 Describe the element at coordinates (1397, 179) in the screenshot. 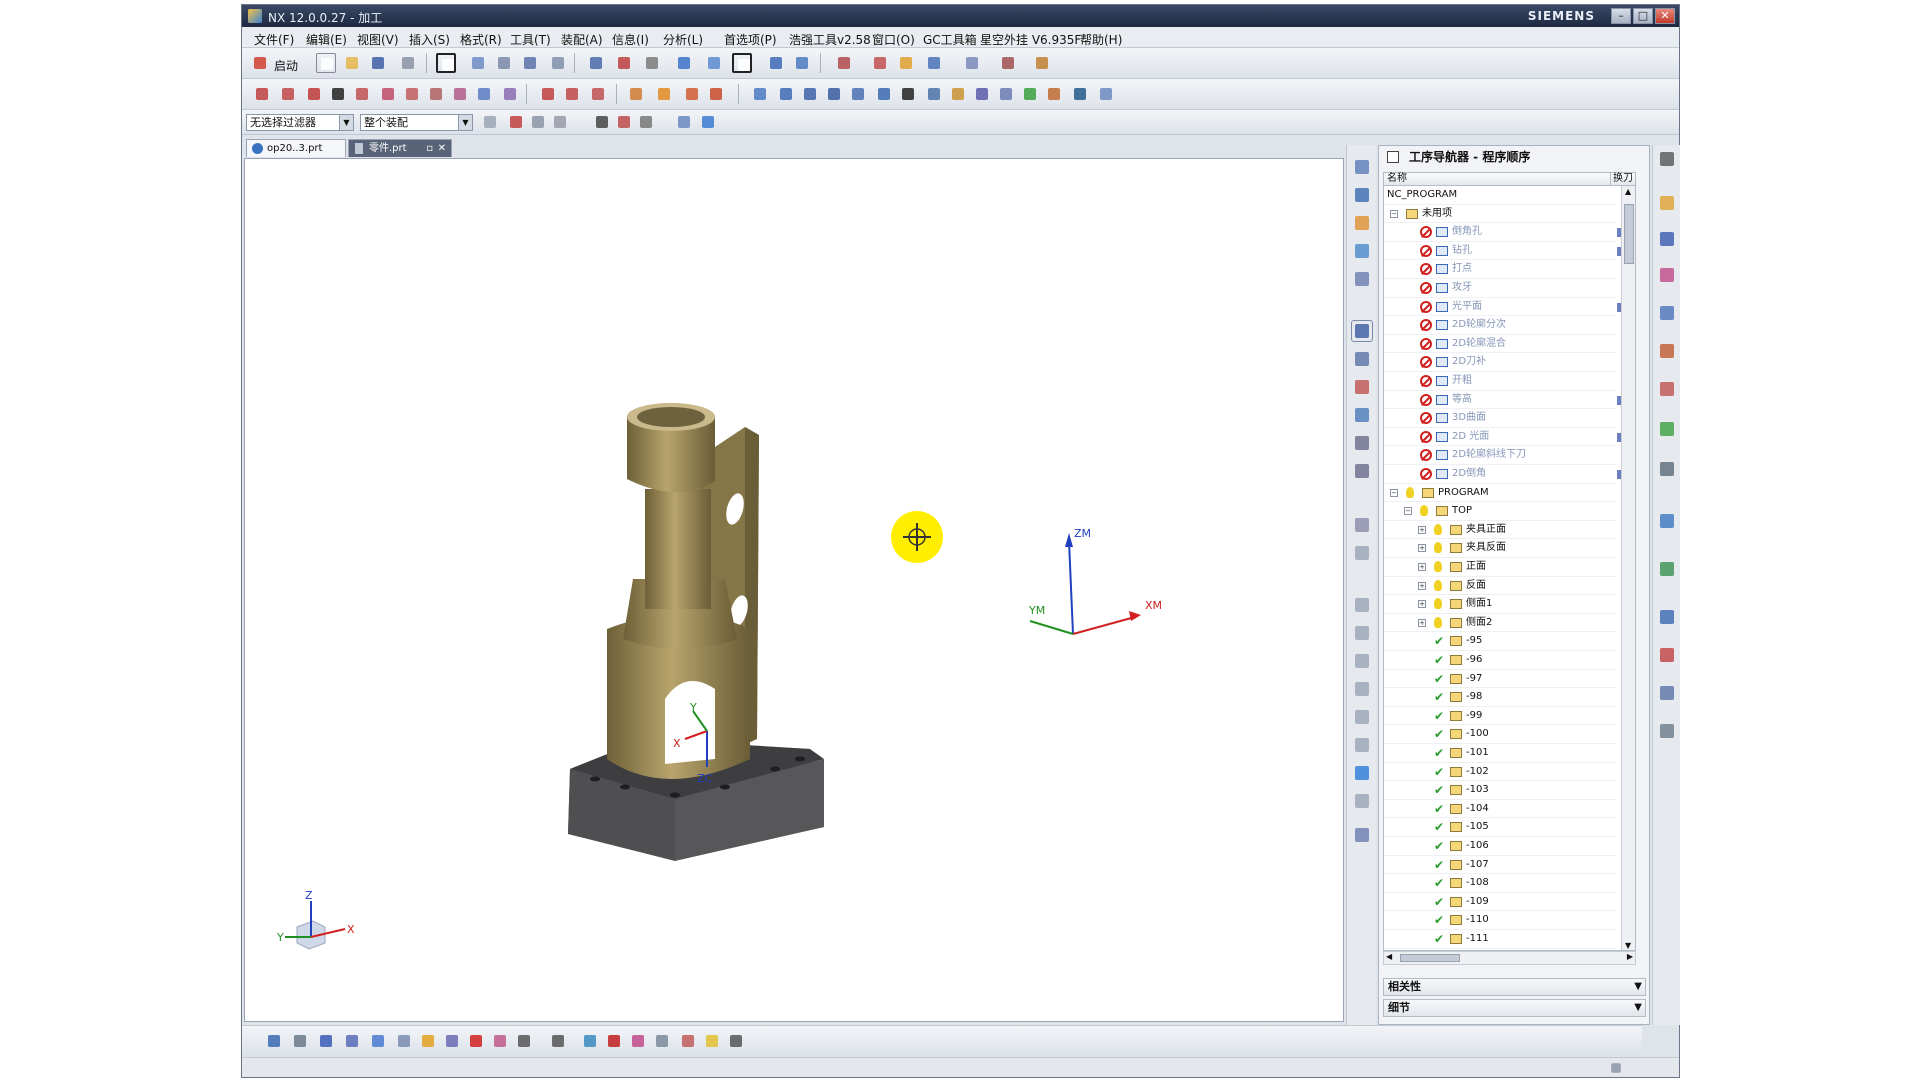

I see `column-name: 名称` at that location.